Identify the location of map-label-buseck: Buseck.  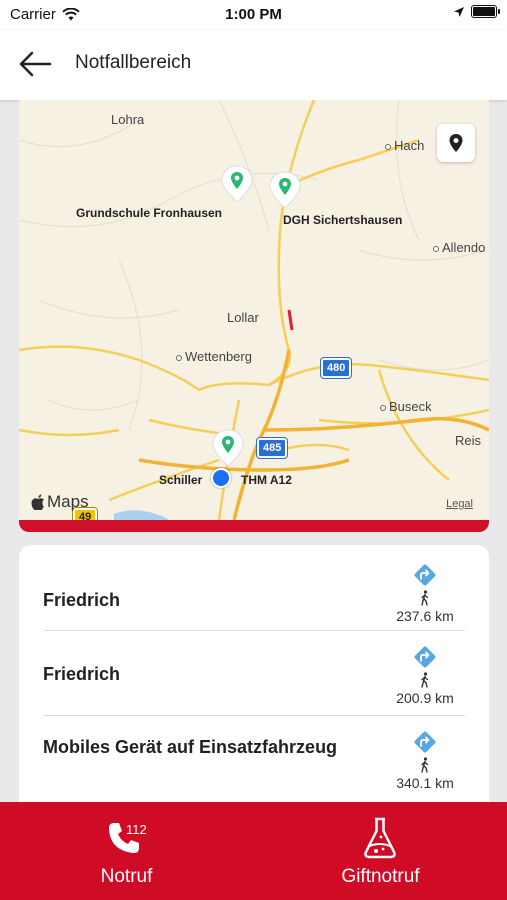
(406, 406).